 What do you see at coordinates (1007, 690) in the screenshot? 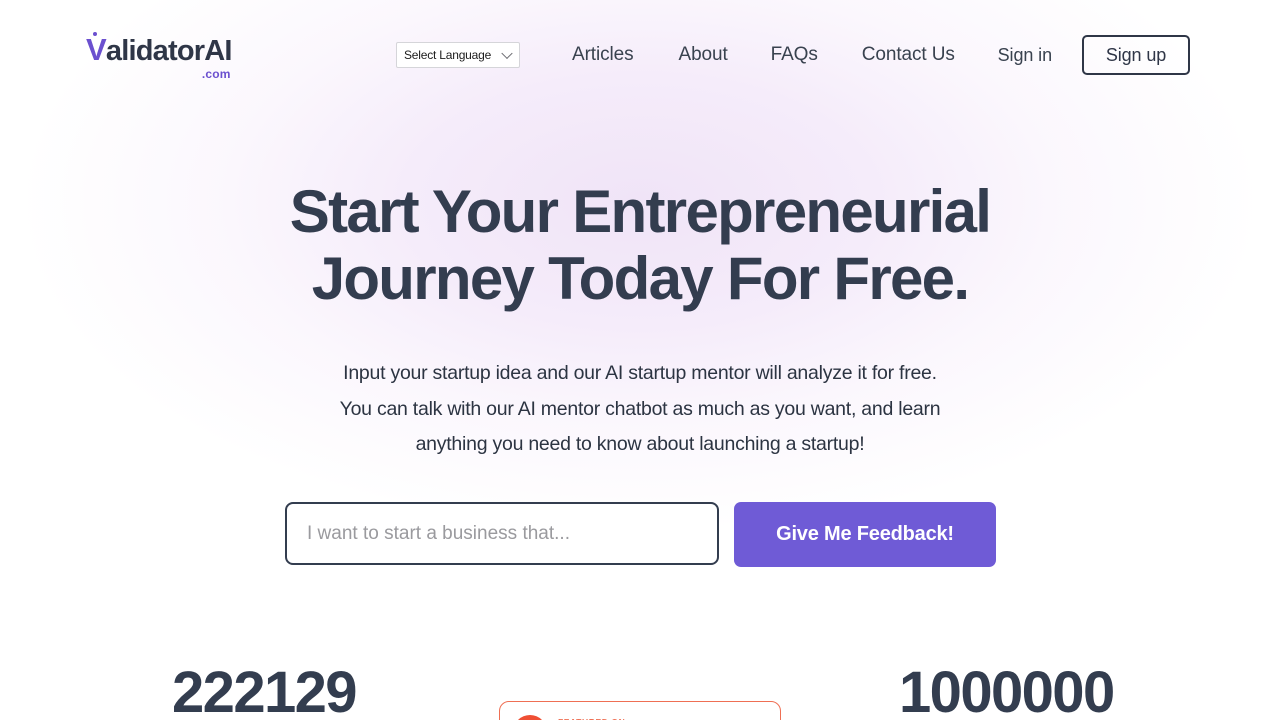
I see `stat-right-value: 1000000` at bounding box center [1007, 690].